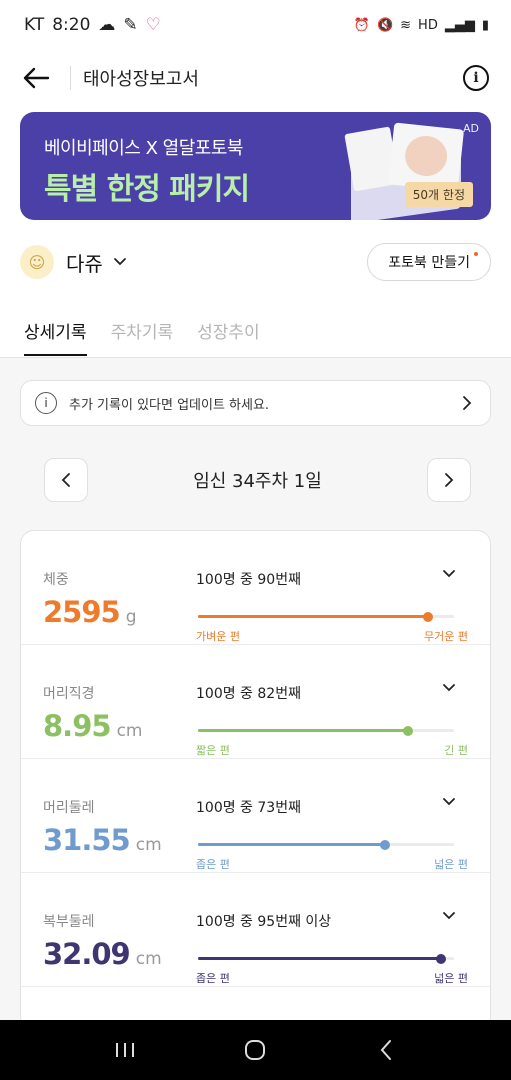 Image resolution: width=511 pixels, height=1080 pixels. I want to click on banner-tag: 50개 한정, so click(438, 194).